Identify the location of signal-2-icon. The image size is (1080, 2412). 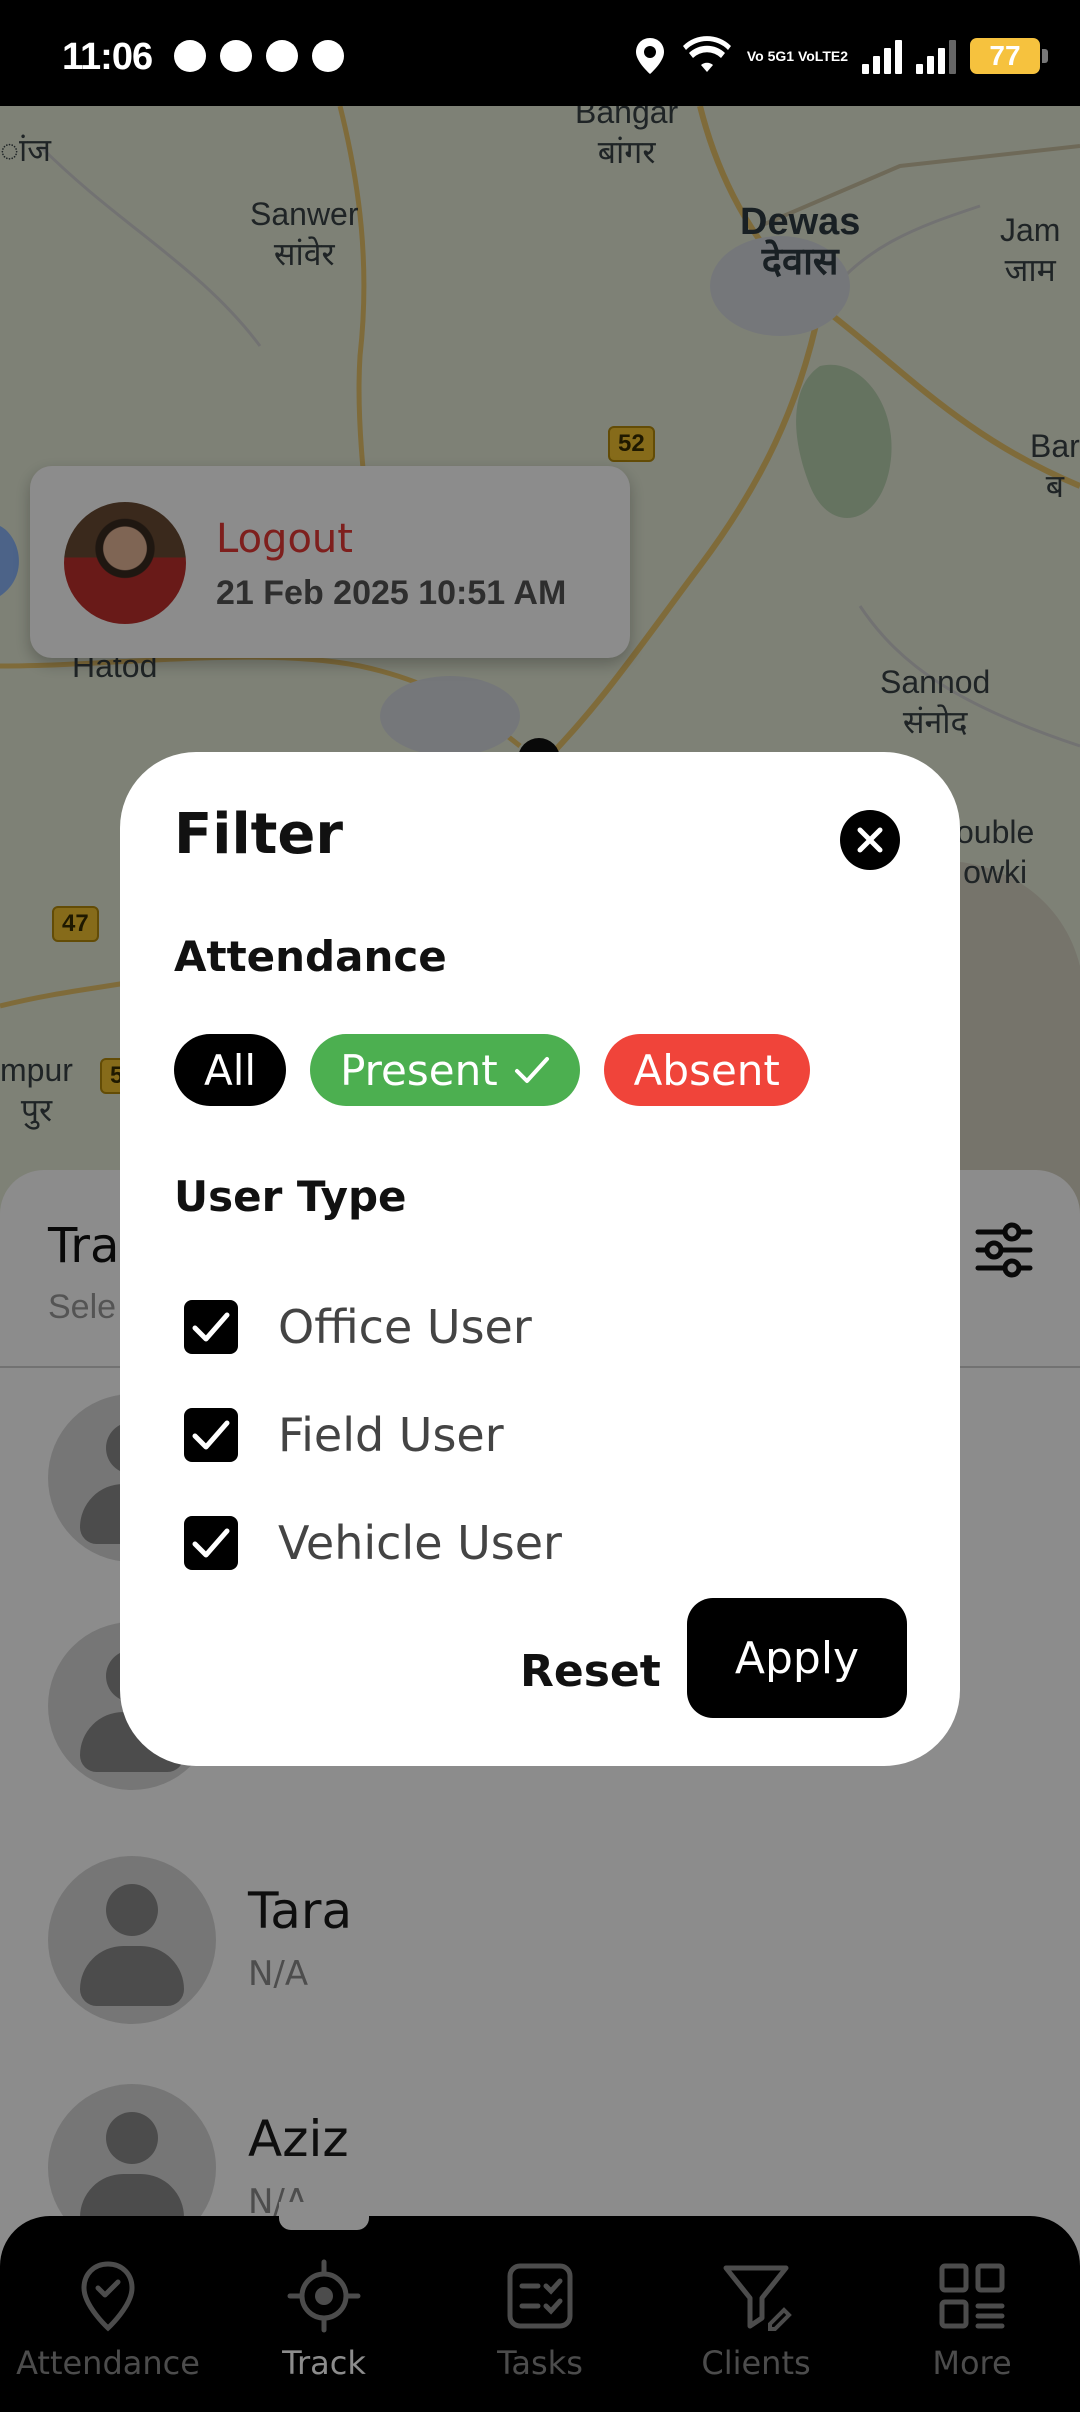
(936, 56).